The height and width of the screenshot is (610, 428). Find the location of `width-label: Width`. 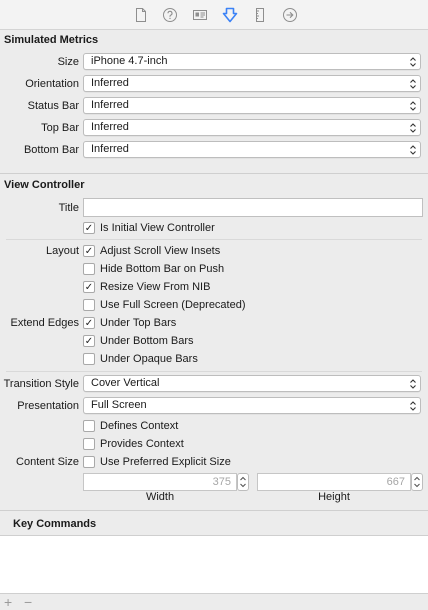

width-label: Width is located at coordinates (160, 497).